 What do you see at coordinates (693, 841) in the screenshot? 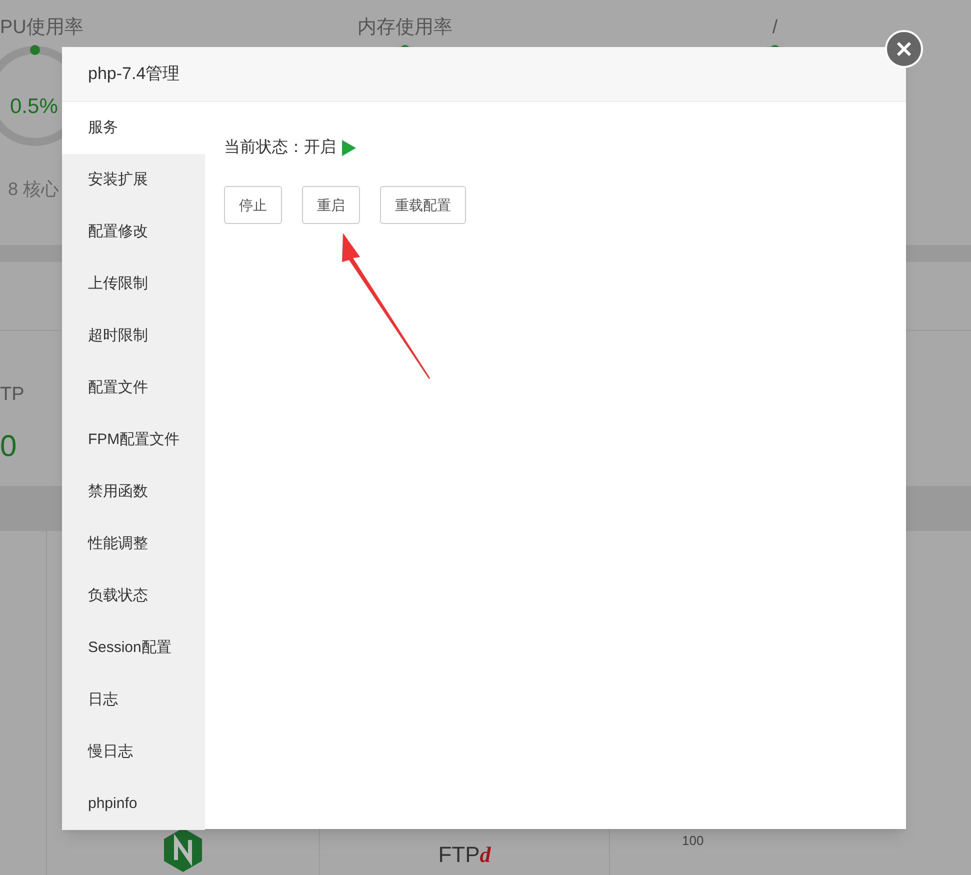
I see `chart-axis-label: 100` at bounding box center [693, 841].